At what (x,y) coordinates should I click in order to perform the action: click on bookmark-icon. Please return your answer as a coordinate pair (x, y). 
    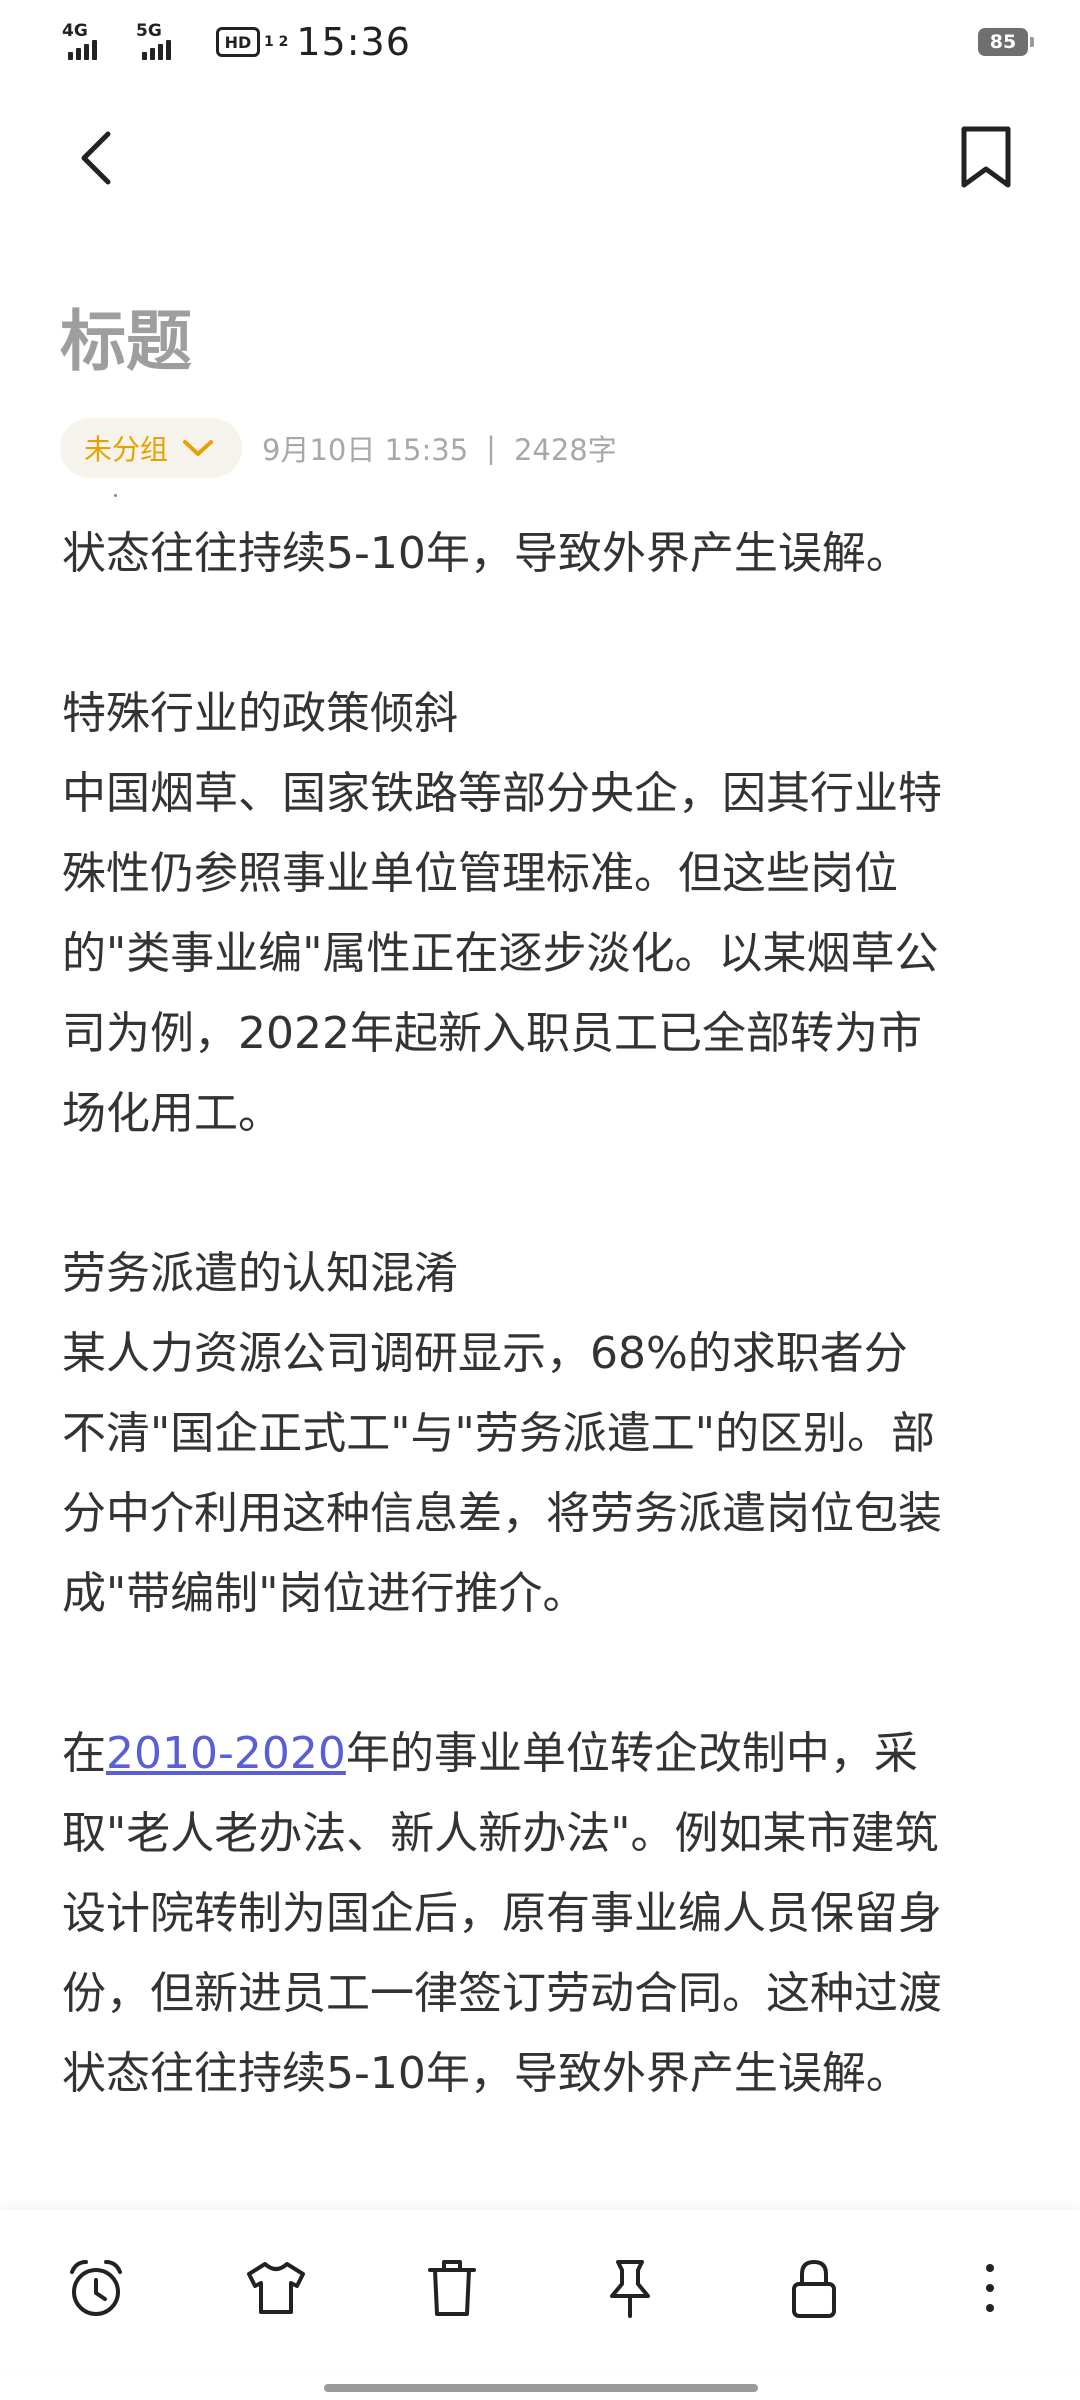
    Looking at the image, I should click on (986, 157).